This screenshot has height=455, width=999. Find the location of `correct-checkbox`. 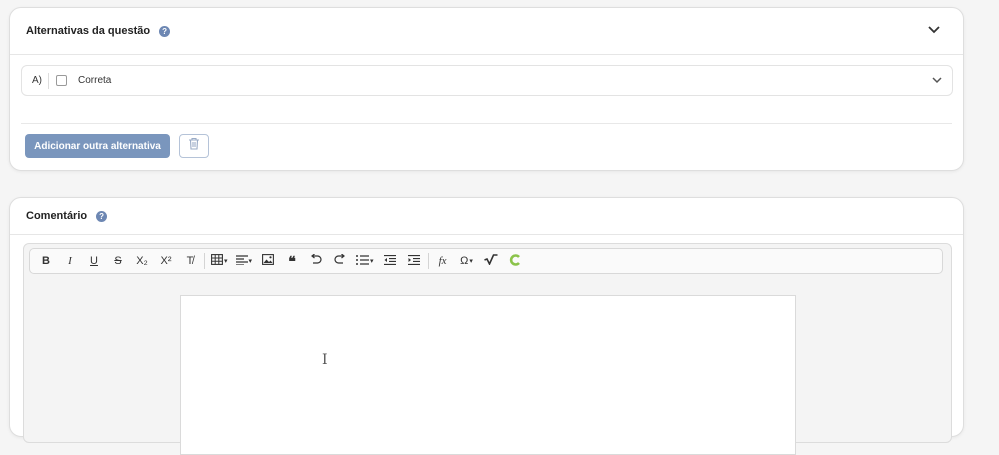

correct-checkbox is located at coordinates (61, 80).